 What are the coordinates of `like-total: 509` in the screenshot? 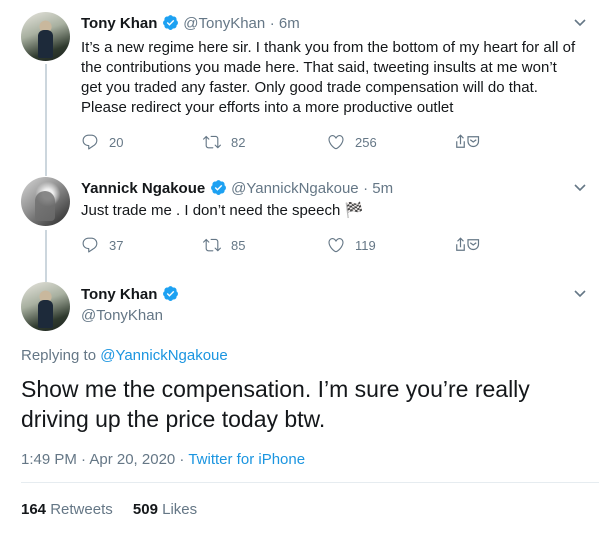 It's located at (145, 509).